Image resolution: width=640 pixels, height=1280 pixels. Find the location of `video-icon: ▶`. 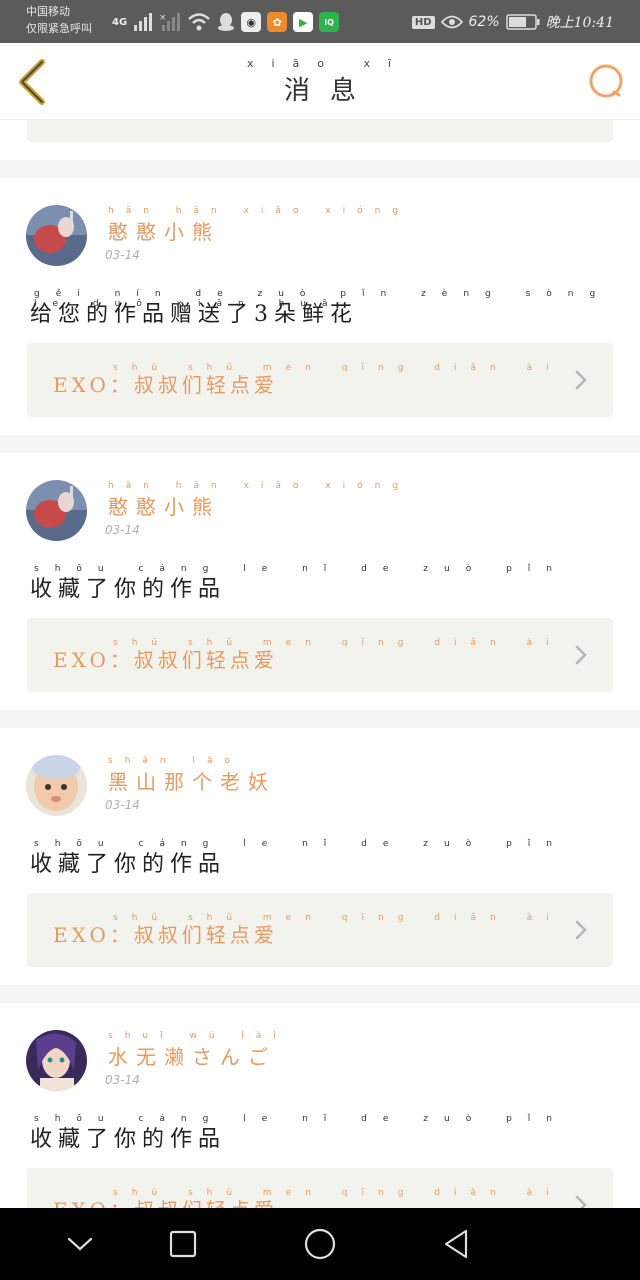

video-icon: ▶ is located at coordinates (303, 22).